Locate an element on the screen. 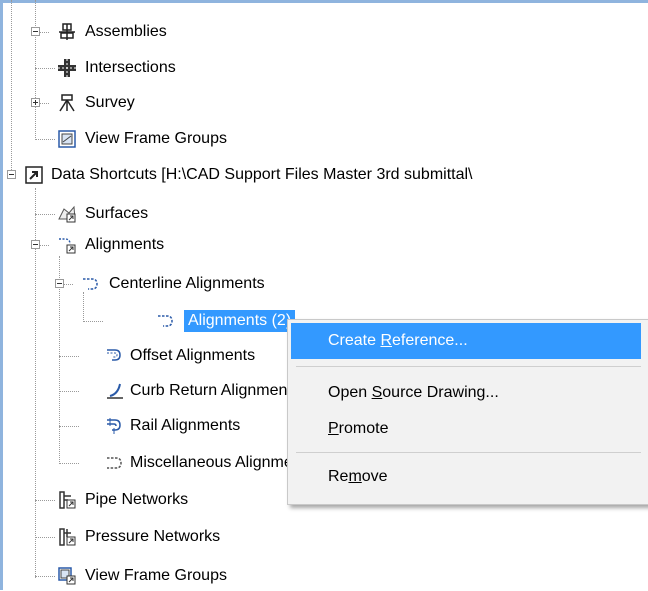  tree-item-intersections: Intersections is located at coordinates (200, 68).